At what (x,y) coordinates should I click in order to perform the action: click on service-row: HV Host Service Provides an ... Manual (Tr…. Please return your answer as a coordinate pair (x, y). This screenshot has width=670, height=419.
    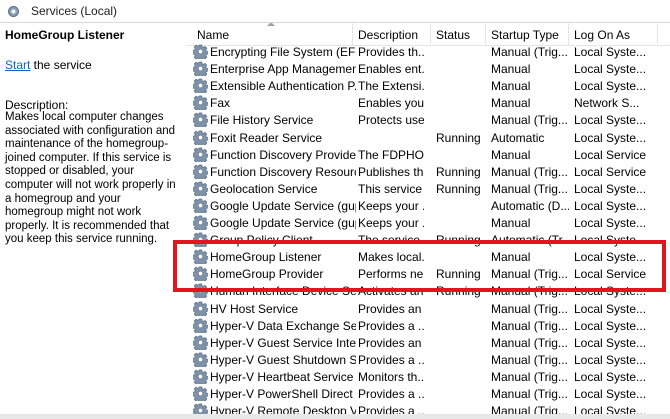
    Looking at the image, I should click on (428, 308).